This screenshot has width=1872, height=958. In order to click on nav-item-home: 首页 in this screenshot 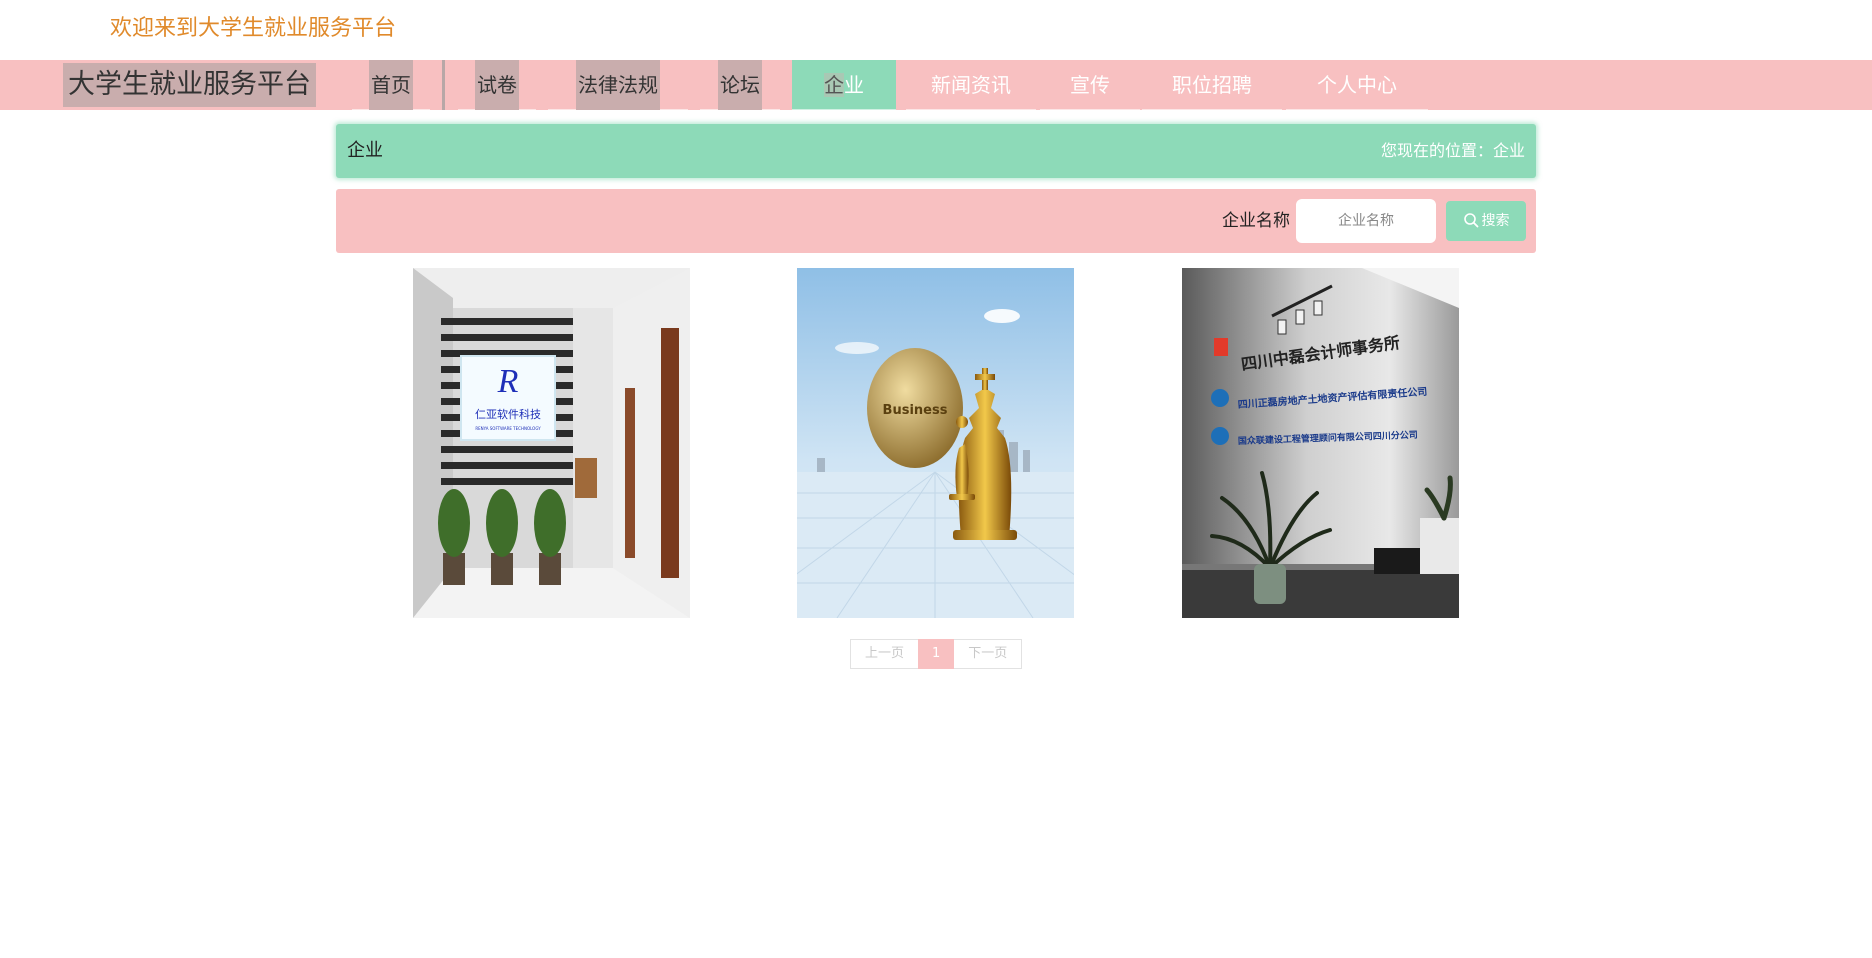, I will do `click(391, 85)`.